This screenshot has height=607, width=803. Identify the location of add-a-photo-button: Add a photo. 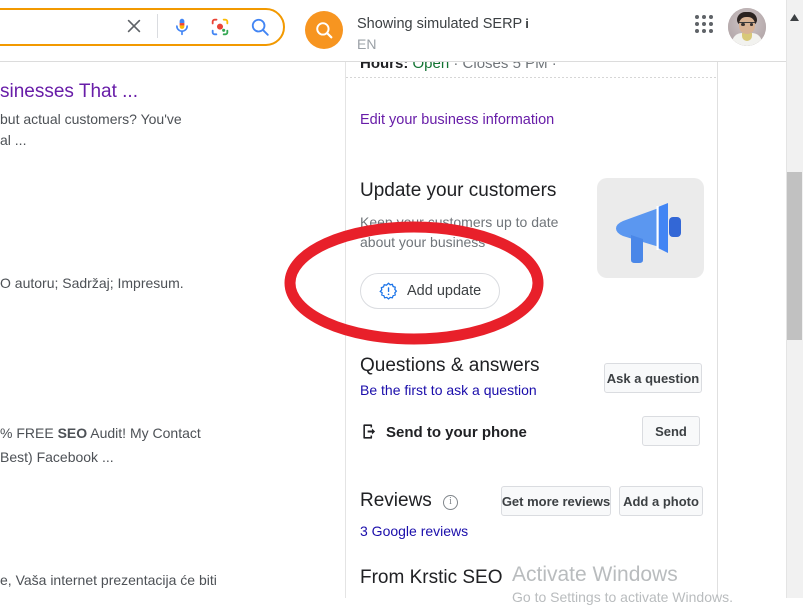
(661, 501).